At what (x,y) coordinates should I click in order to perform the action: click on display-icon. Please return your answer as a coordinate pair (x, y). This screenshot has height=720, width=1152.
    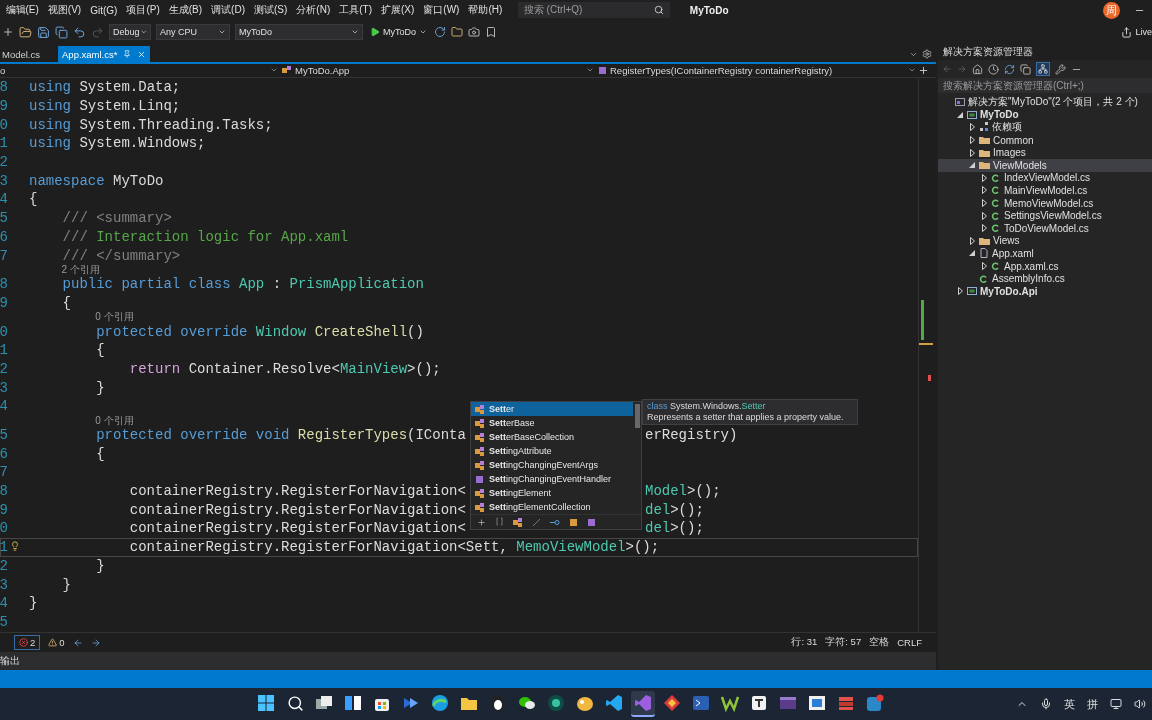
    Looking at the image, I should click on (1116, 704).